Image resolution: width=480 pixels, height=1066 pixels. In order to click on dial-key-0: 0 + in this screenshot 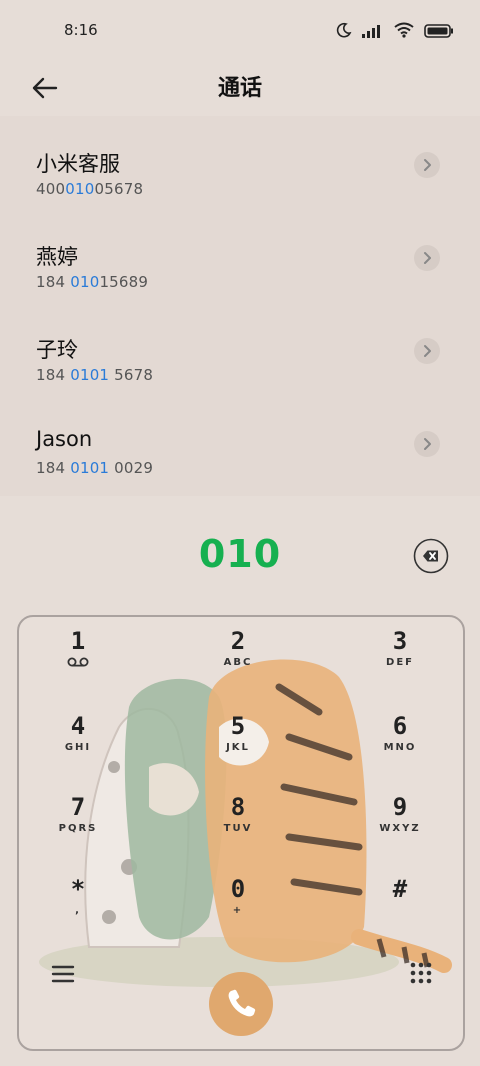, I will do `click(238, 910)`.